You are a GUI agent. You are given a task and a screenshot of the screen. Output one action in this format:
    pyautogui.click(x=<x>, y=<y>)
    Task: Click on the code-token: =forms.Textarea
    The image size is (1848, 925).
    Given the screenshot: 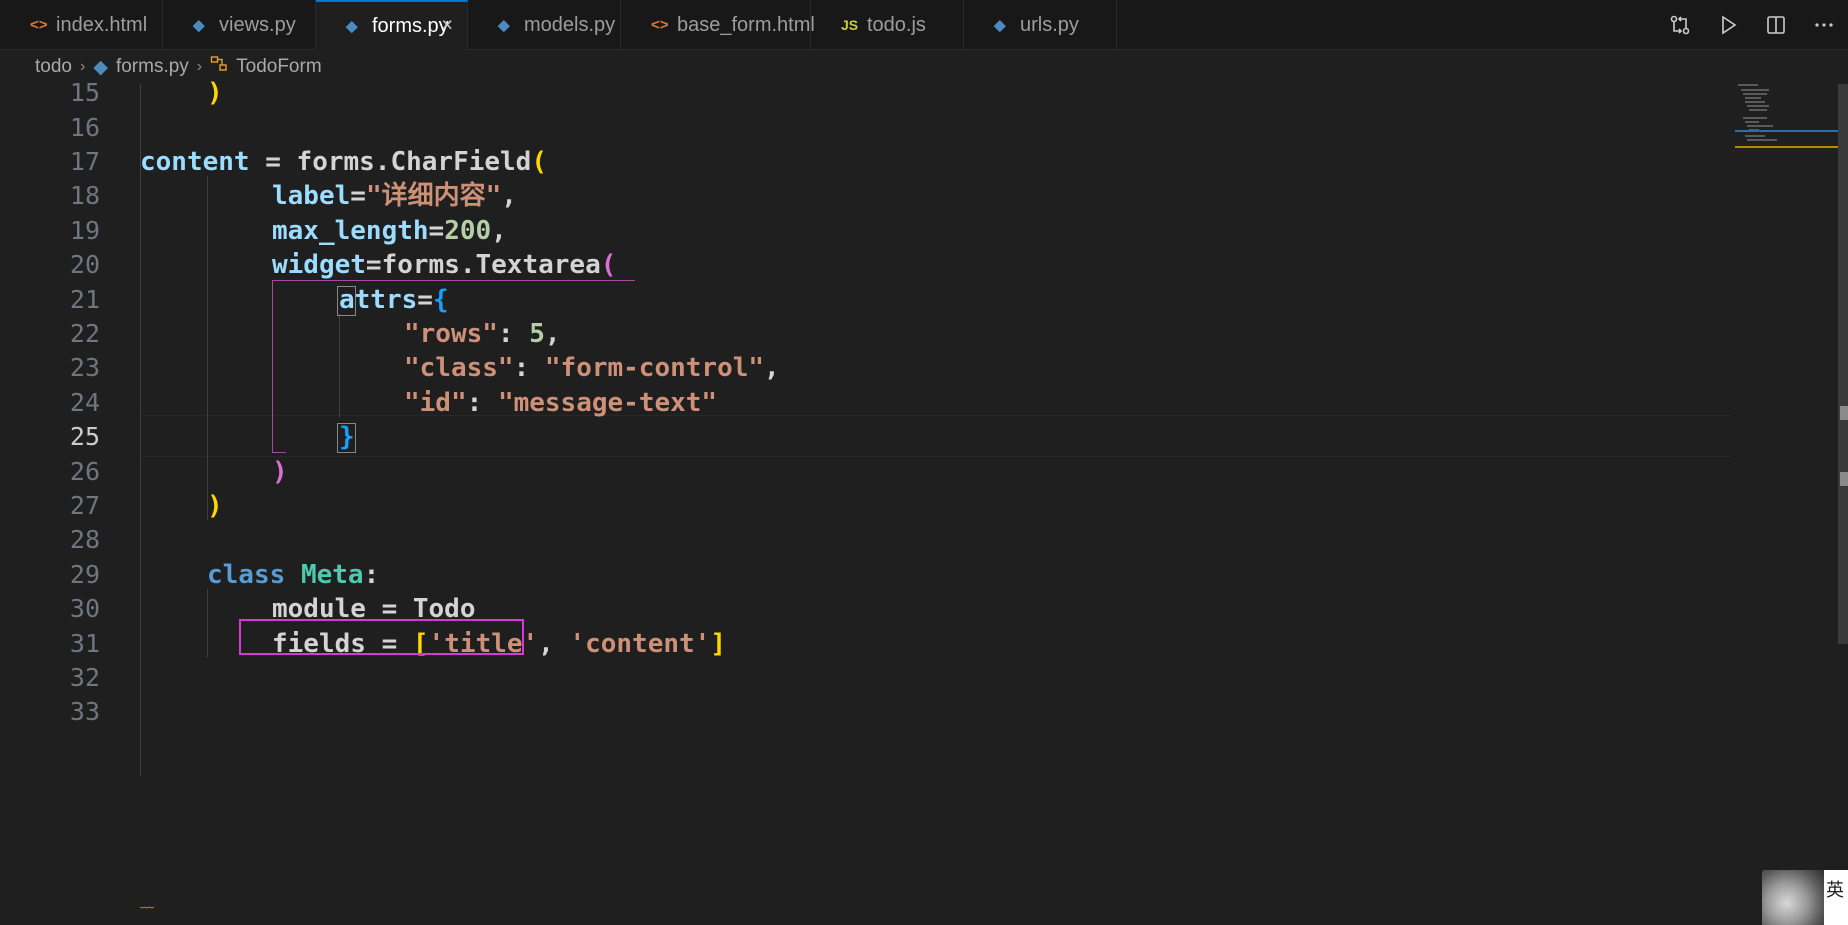 What is the action you would take?
    pyautogui.click(x=483, y=265)
    